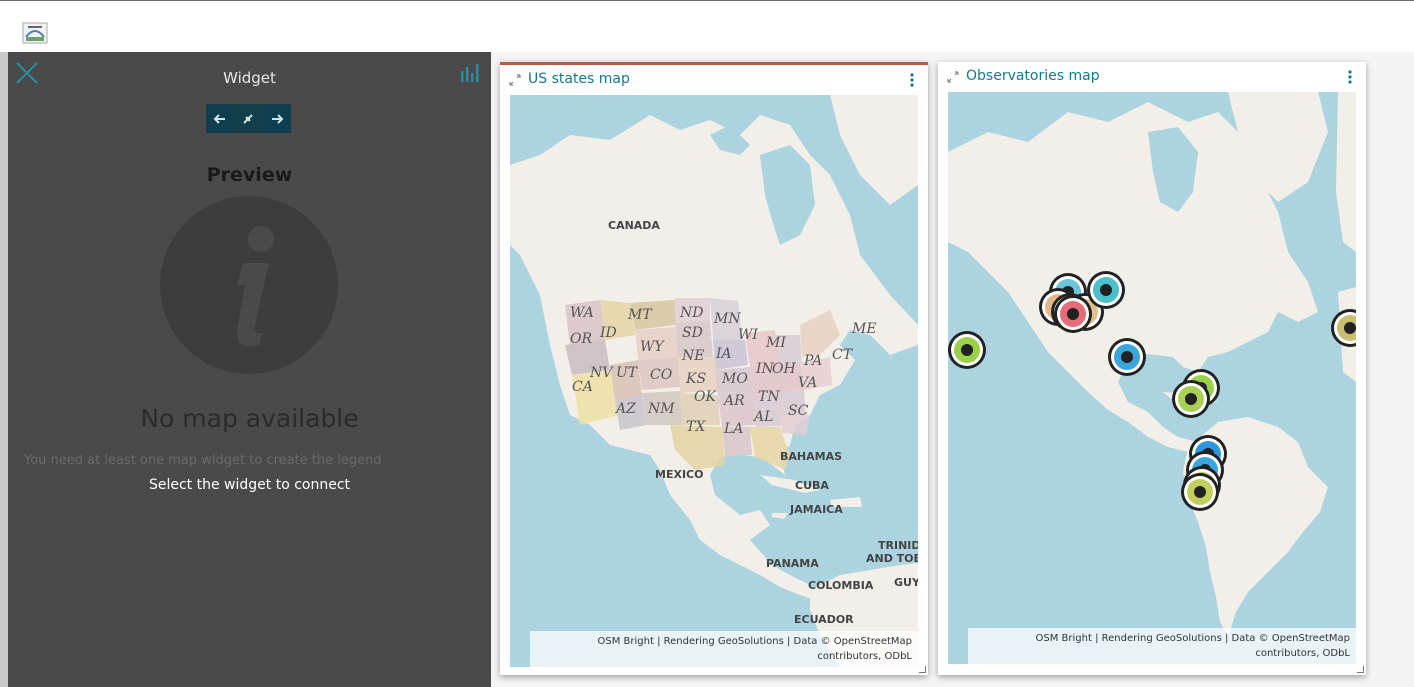 The height and width of the screenshot is (687, 1414). What do you see at coordinates (695, 379) in the screenshot?
I see `svg-text: KS` at bounding box center [695, 379].